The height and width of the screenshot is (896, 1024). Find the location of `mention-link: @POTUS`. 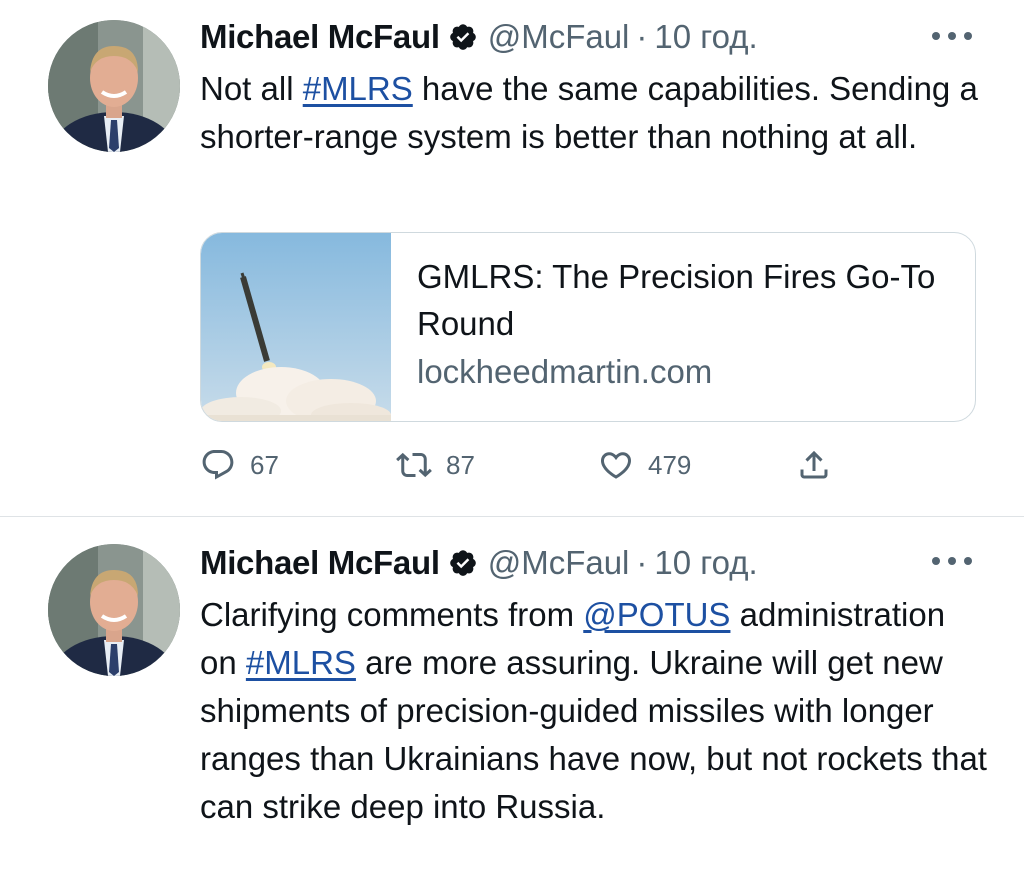

mention-link: @POTUS is located at coordinates (656, 614).